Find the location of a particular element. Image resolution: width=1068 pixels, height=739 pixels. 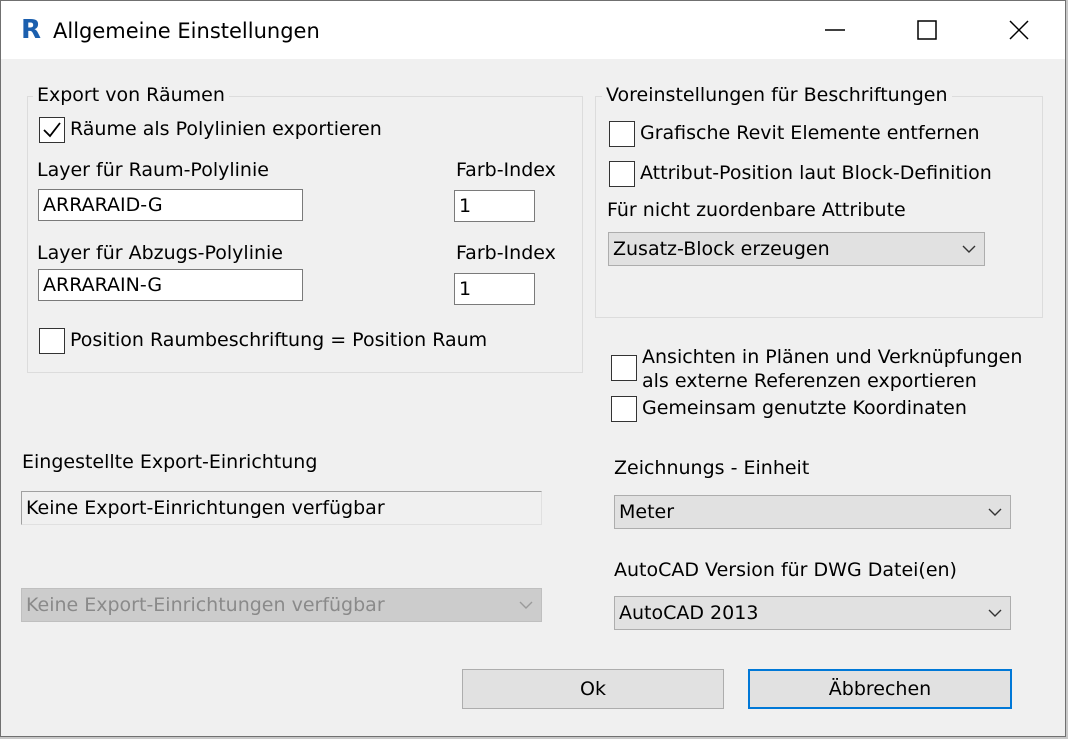

rooms-export-legend: Export von Räumen is located at coordinates (131, 95).